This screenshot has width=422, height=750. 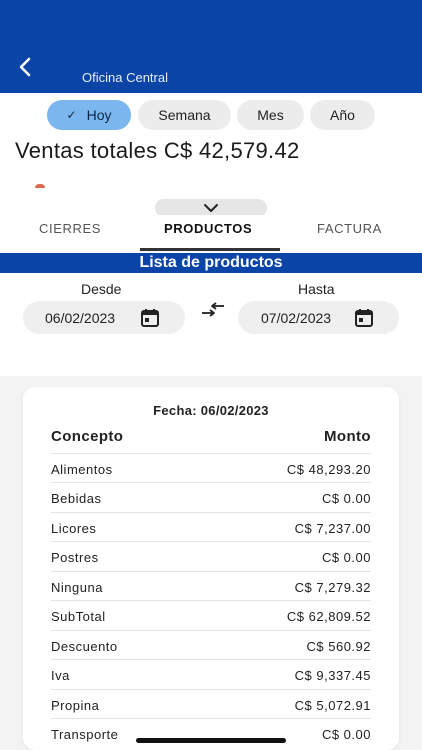 I want to click on table-row: Iva C$ 9,337.45, so click(x=211, y=674).